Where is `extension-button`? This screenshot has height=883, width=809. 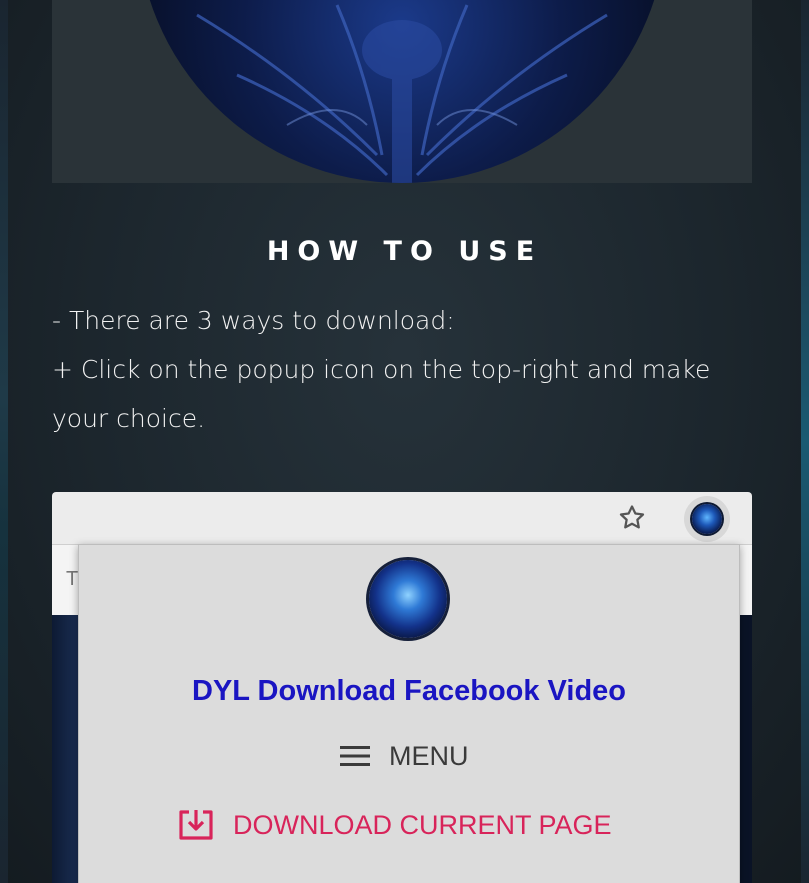 extension-button is located at coordinates (707, 519).